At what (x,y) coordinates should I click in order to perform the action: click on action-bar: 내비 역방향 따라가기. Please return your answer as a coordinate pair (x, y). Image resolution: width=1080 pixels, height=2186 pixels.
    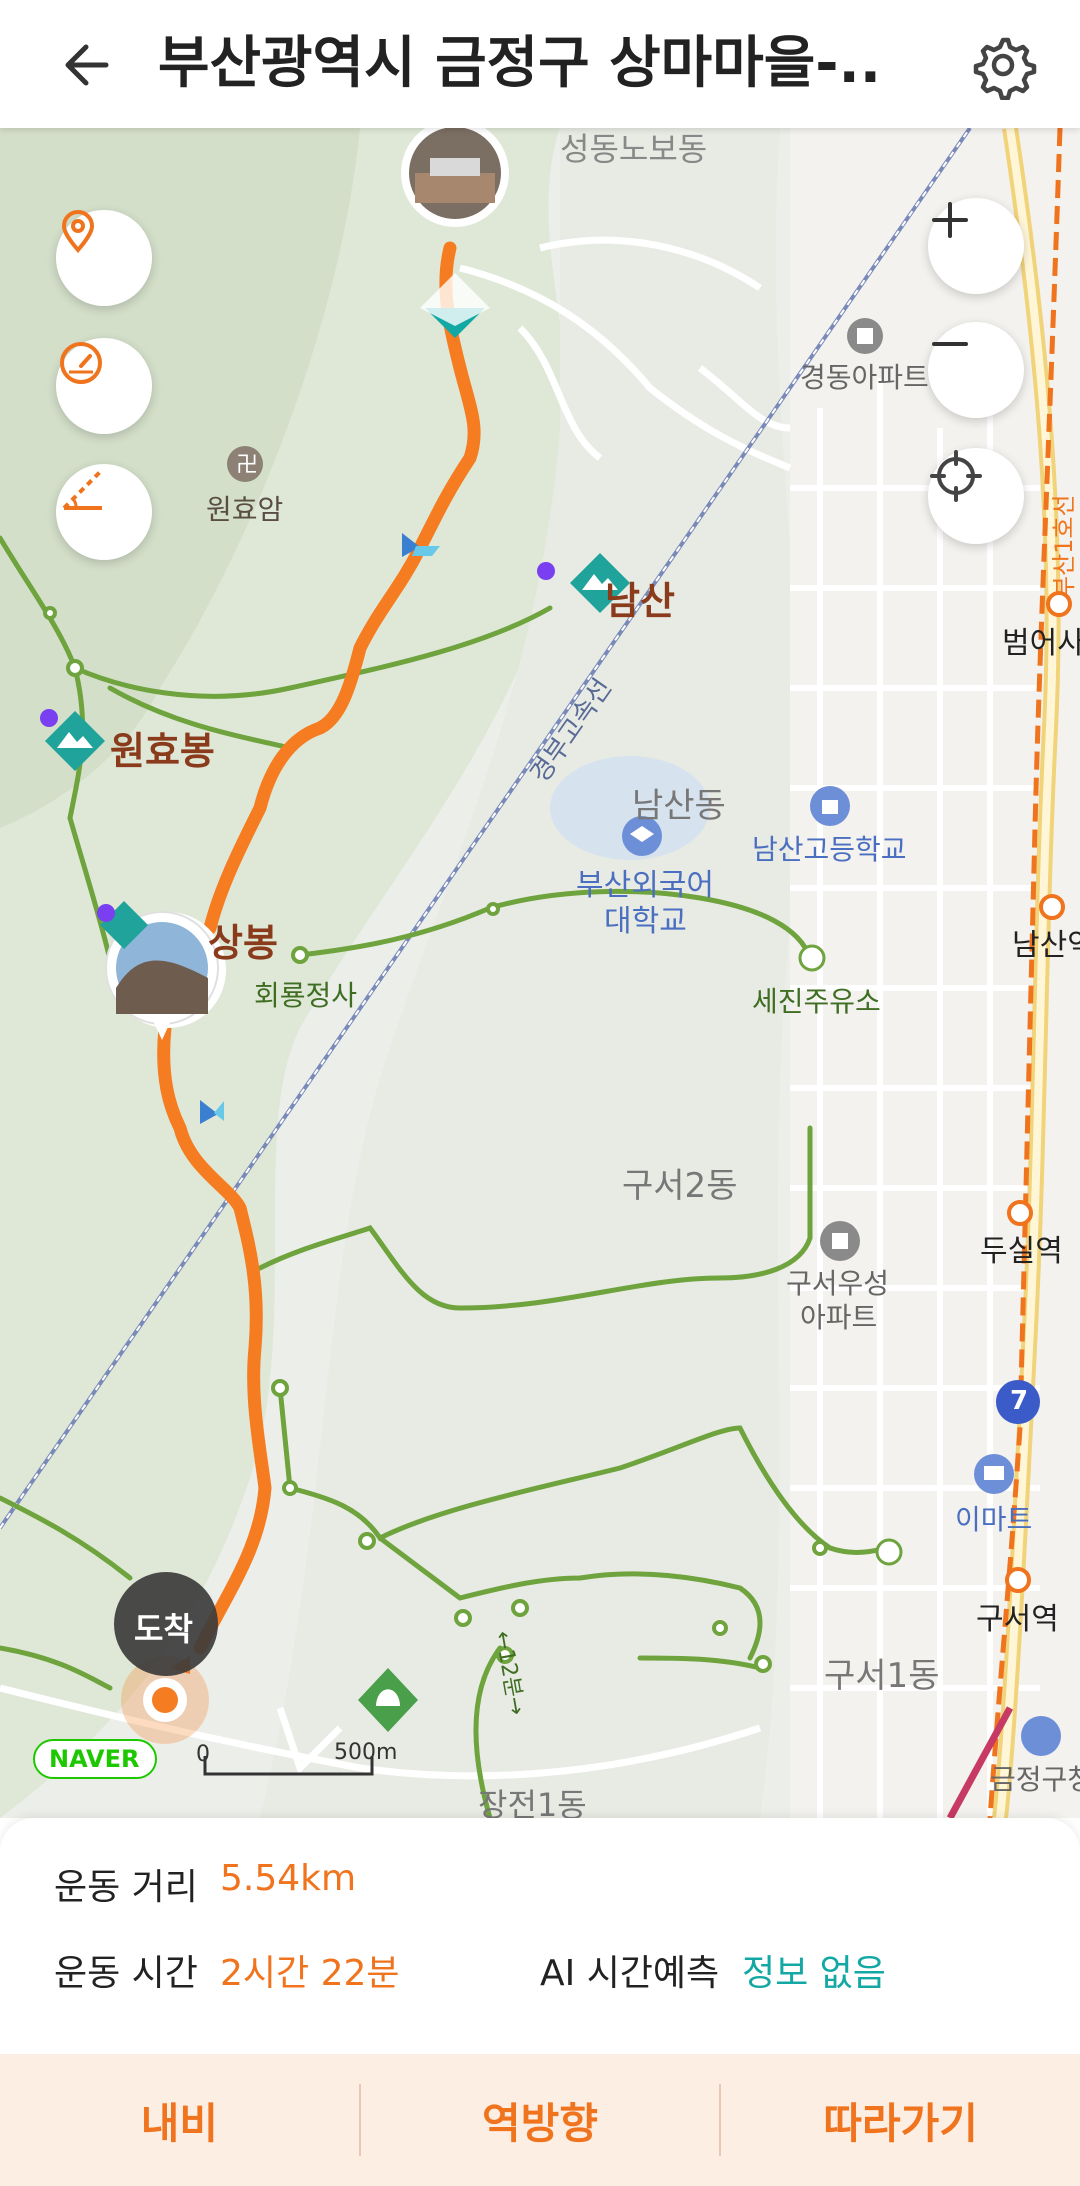
    Looking at the image, I should click on (540, 2120).